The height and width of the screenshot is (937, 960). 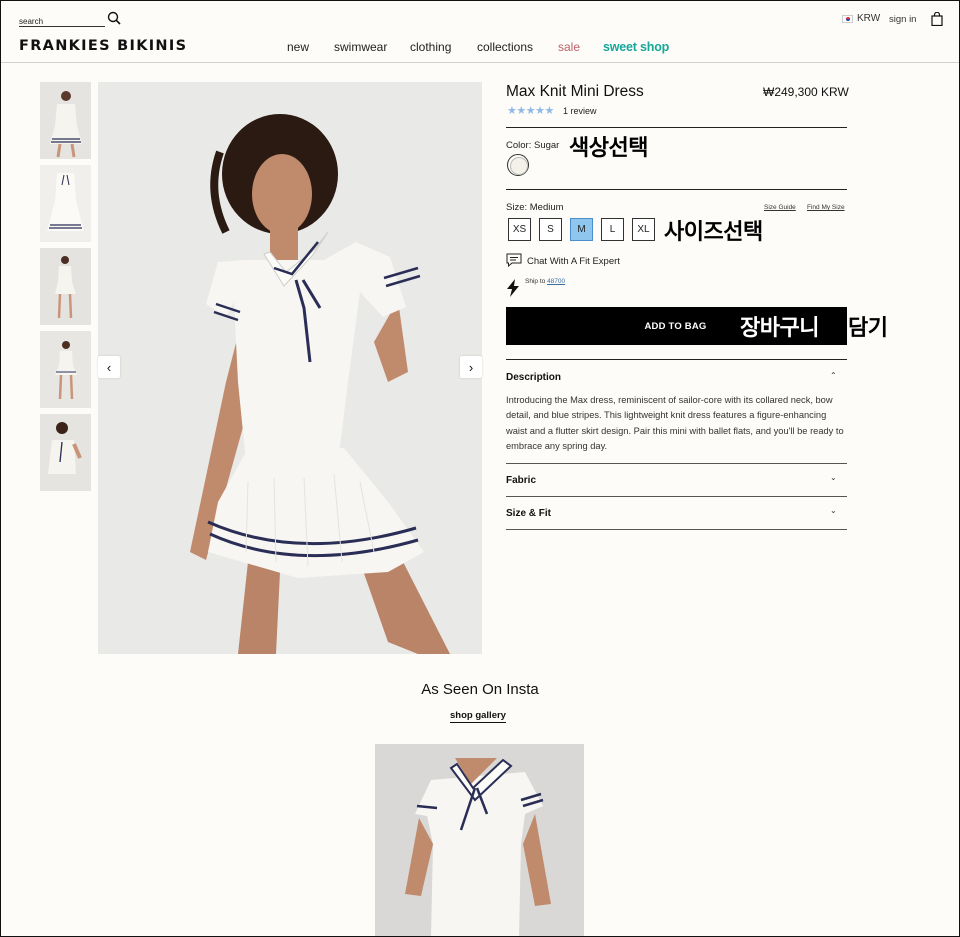 What do you see at coordinates (550, 229) in the screenshot?
I see `size-s-button: S` at bounding box center [550, 229].